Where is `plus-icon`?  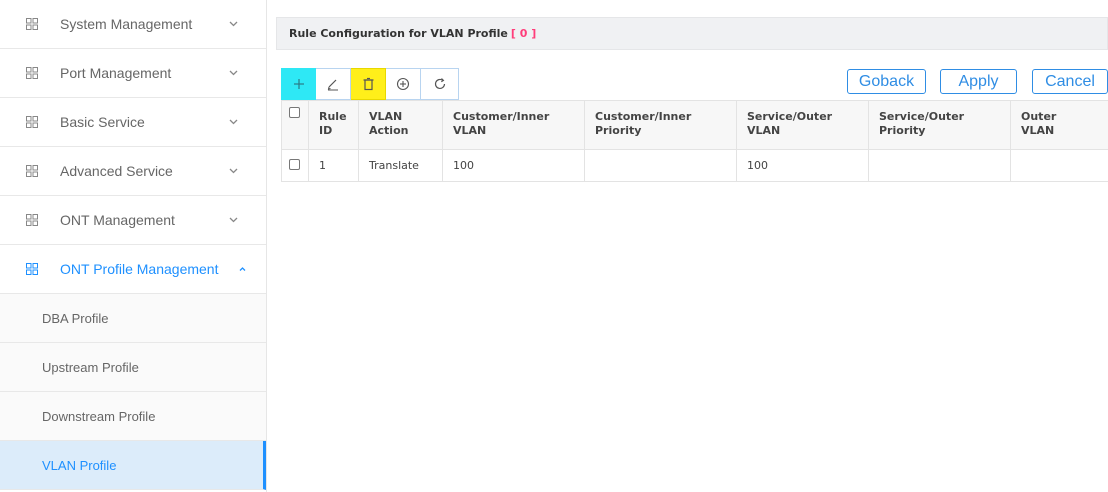 plus-icon is located at coordinates (298, 84).